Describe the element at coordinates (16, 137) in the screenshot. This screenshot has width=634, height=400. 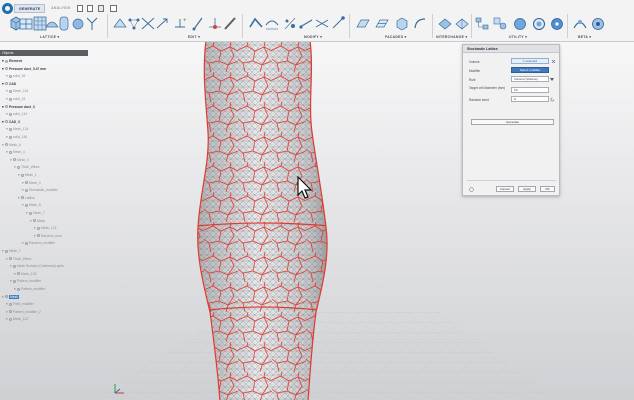
I see `tree-item: ▾ solid_146` at that location.